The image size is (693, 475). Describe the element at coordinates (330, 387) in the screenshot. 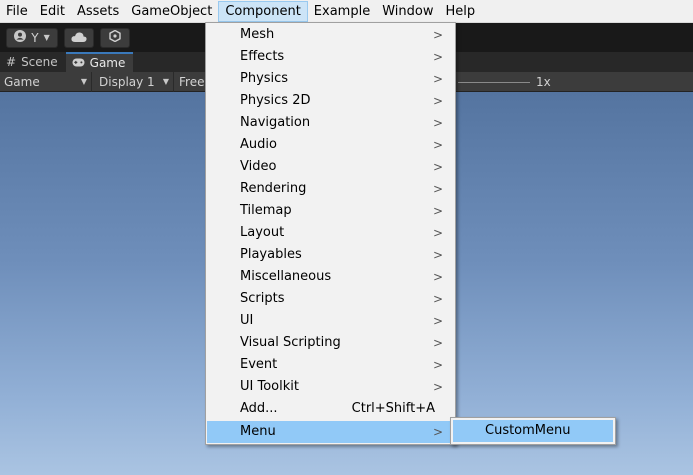

I see `menu-item-ui-toolkit: UI Toolkit >` at that location.